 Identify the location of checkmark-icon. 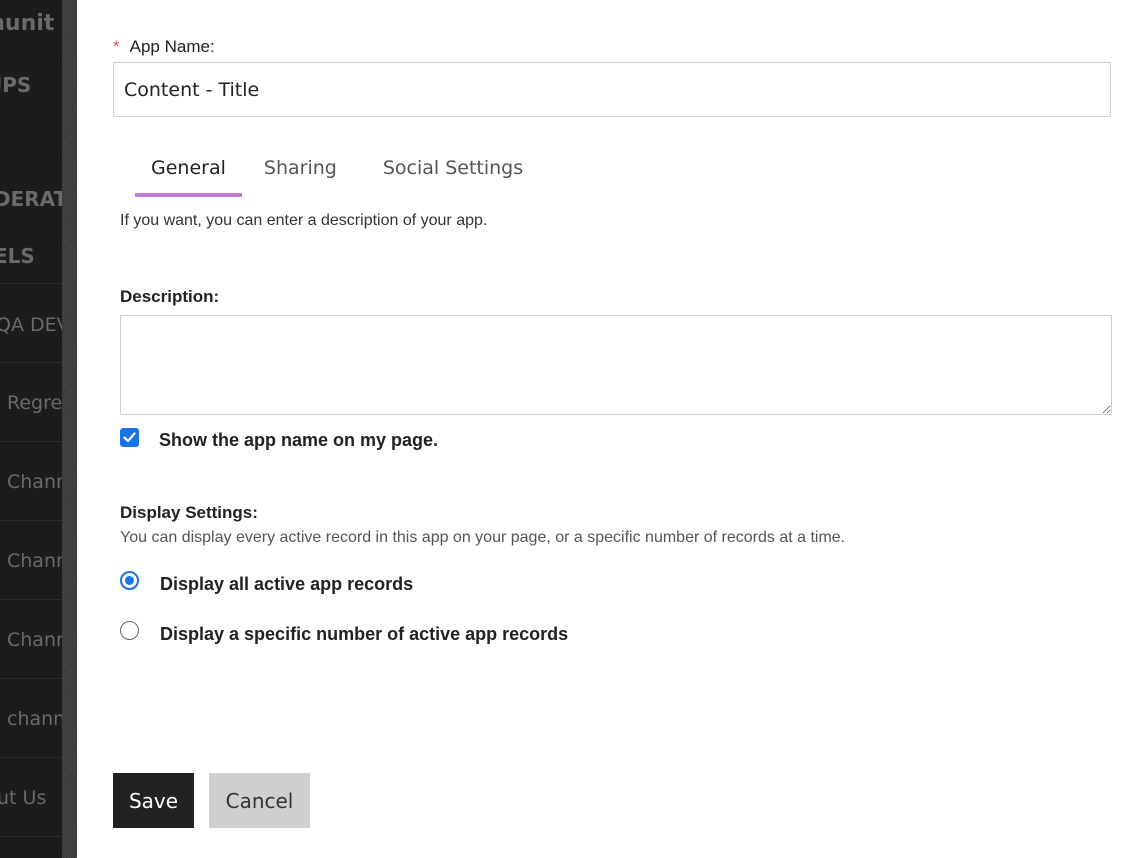
(129, 437).